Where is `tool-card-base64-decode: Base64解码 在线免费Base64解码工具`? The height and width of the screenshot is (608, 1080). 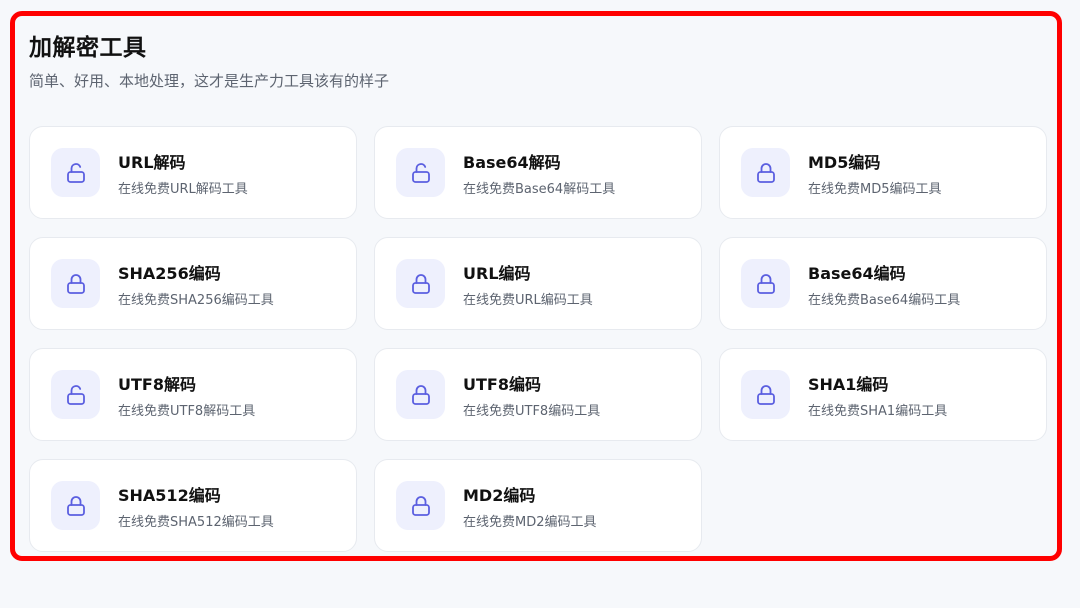
tool-card-base64-decode: Base64解码 在线免费Base64解码工具 is located at coordinates (538, 172).